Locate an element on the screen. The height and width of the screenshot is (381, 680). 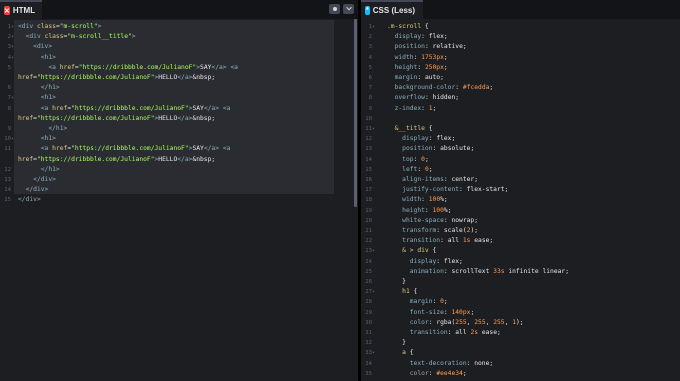
code-line: 18 width: 100%; is located at coordinates (520, 200).